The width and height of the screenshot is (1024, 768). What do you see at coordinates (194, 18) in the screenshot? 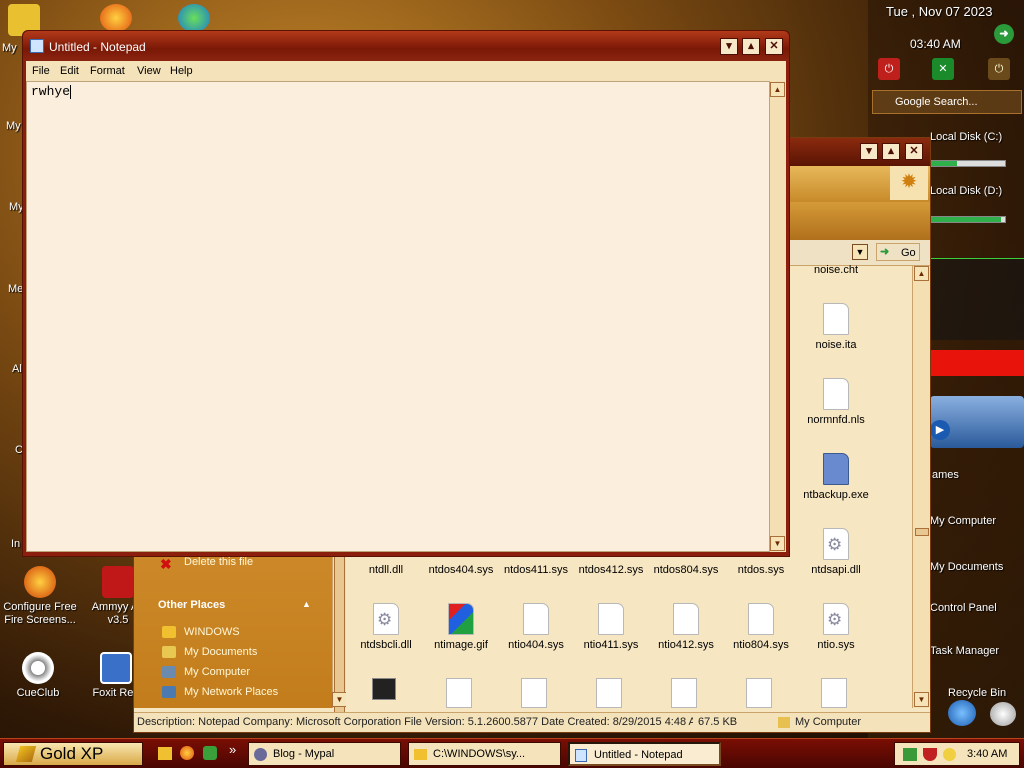
I see `idm-desktop-icon` at bounding box center [194, 18].